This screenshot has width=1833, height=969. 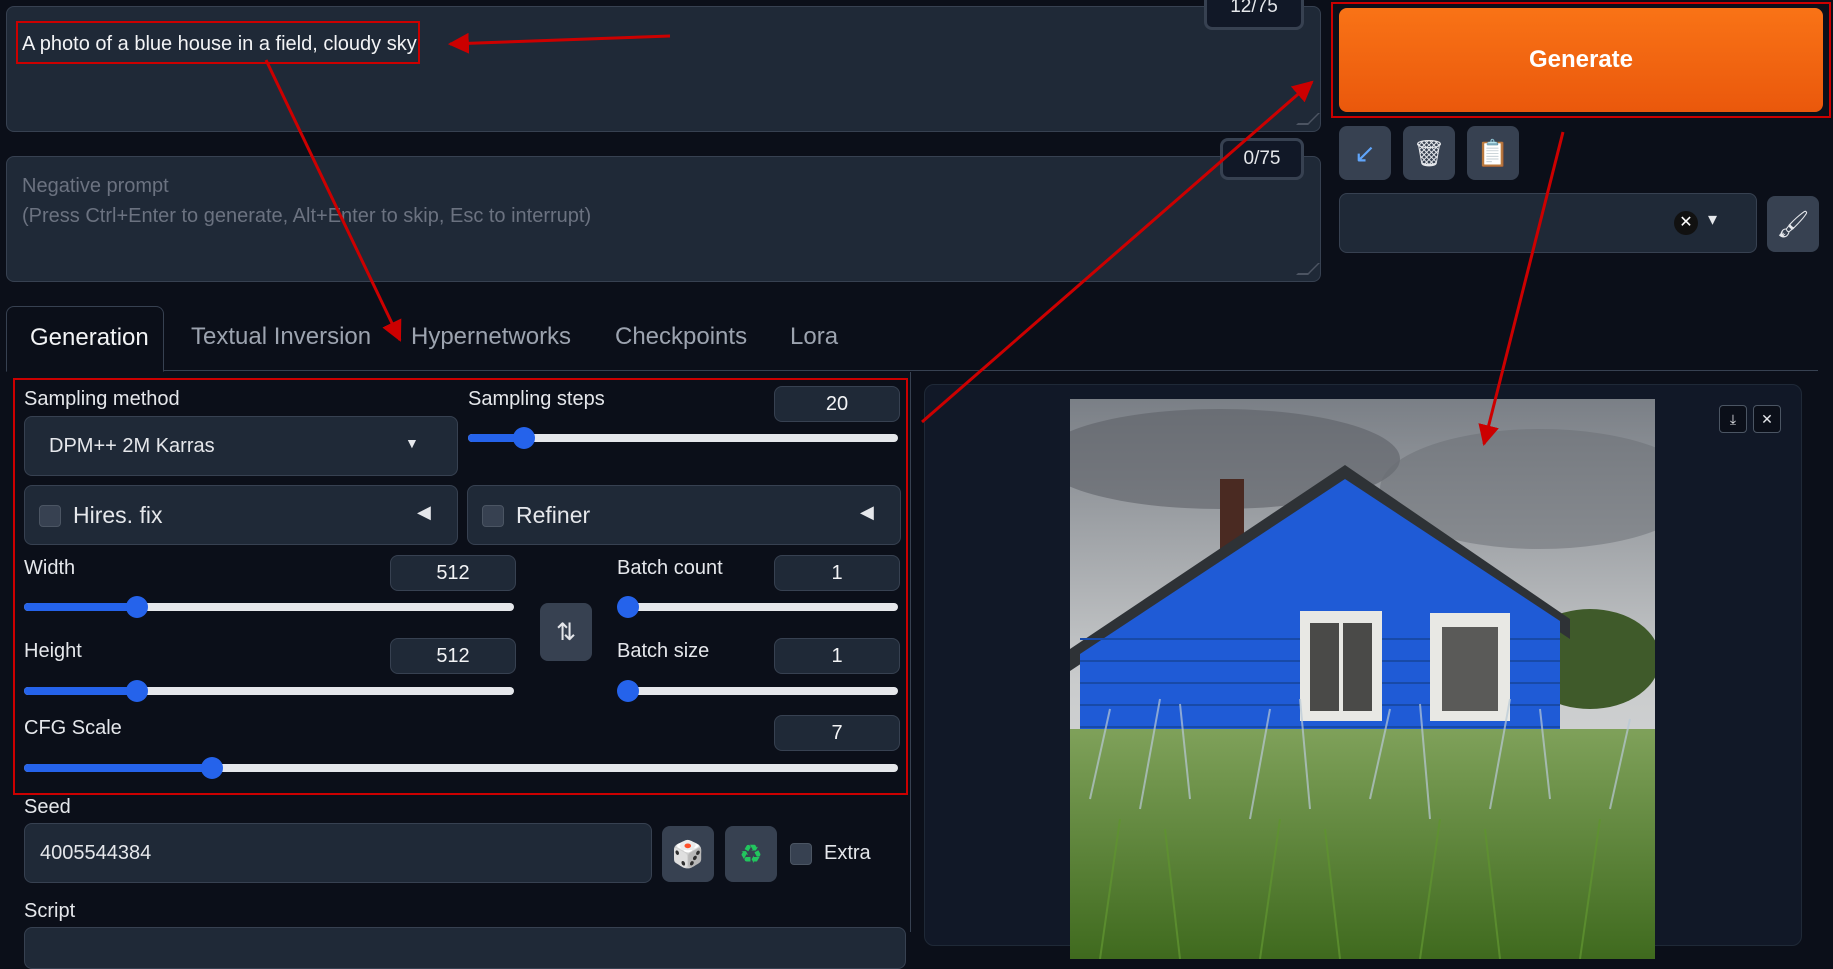 What do you see at coordinates (50, 568) in the screenshot?
I see `width-label: Width` at bounding box center [50, 568].